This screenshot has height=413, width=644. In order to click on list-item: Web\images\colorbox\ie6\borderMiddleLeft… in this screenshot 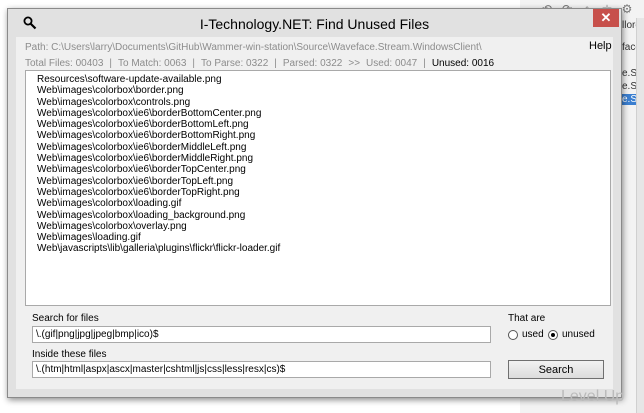, I will do `click(323, 147)`.